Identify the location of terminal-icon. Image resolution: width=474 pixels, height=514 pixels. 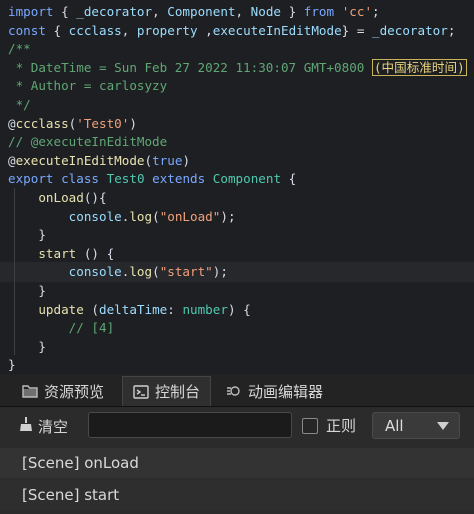
(141, 392).